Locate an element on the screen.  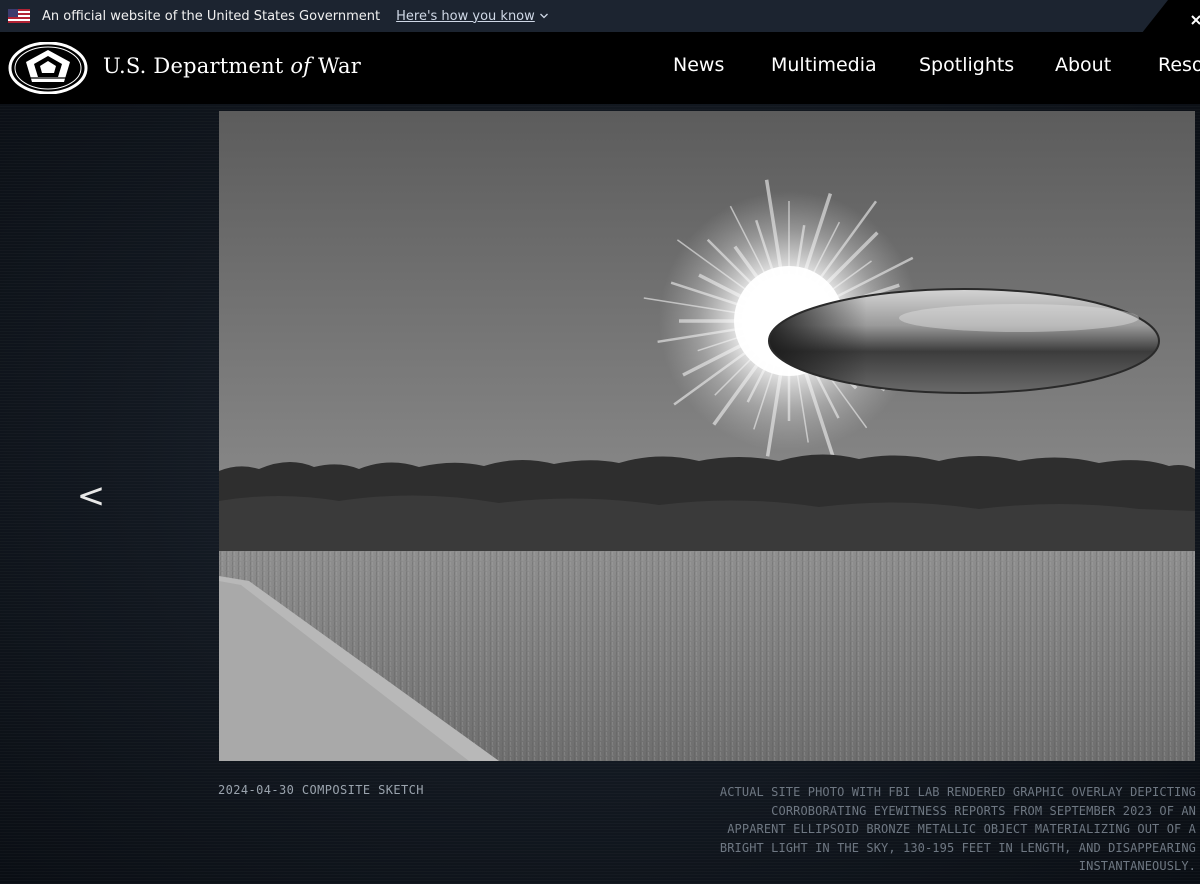
pentagon-seal-logo is located at coordinates (48, 68).